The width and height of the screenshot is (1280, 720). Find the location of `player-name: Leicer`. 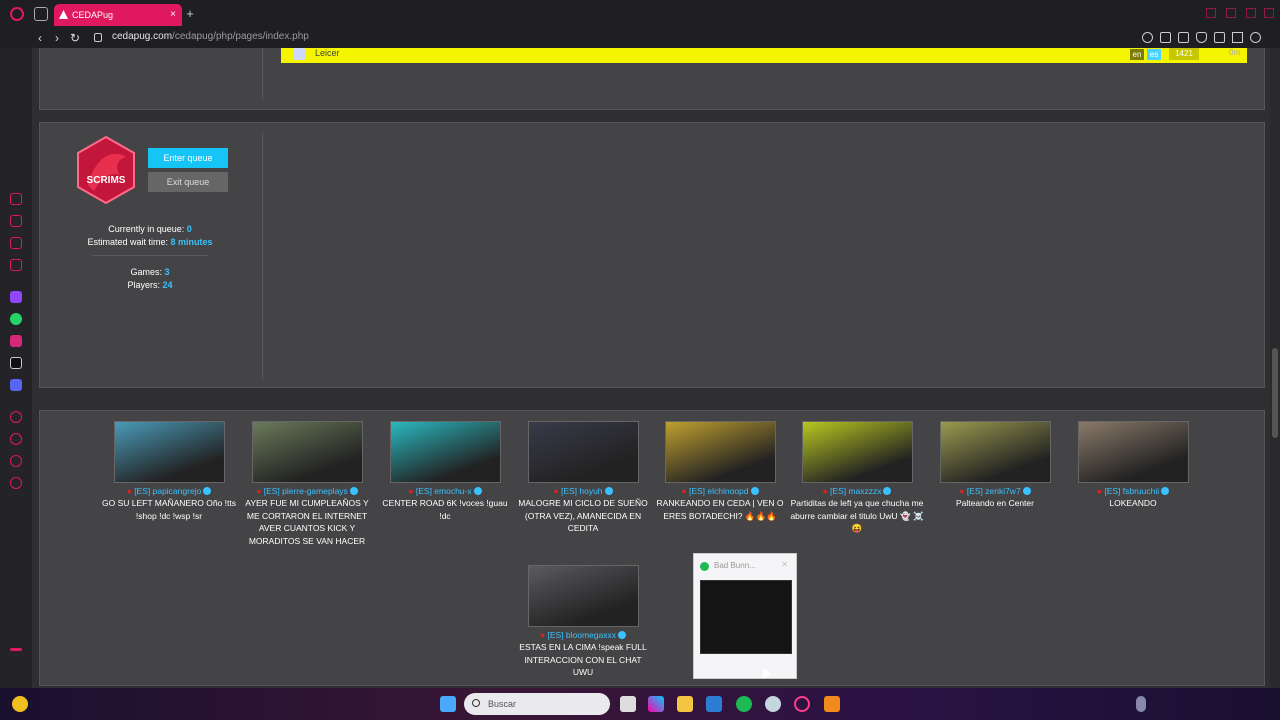

player-name: Leicer is located at coordinates (327, 53).